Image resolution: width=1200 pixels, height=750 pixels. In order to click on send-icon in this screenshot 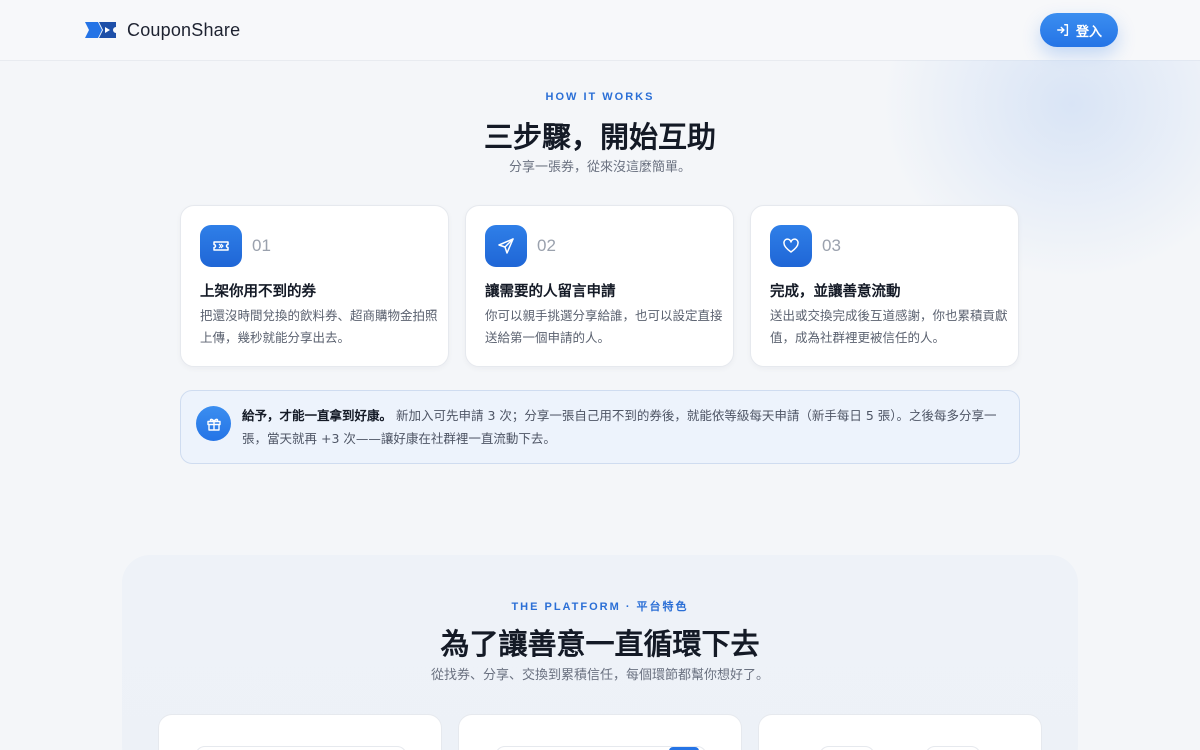, I will do `click(506, 246)`.